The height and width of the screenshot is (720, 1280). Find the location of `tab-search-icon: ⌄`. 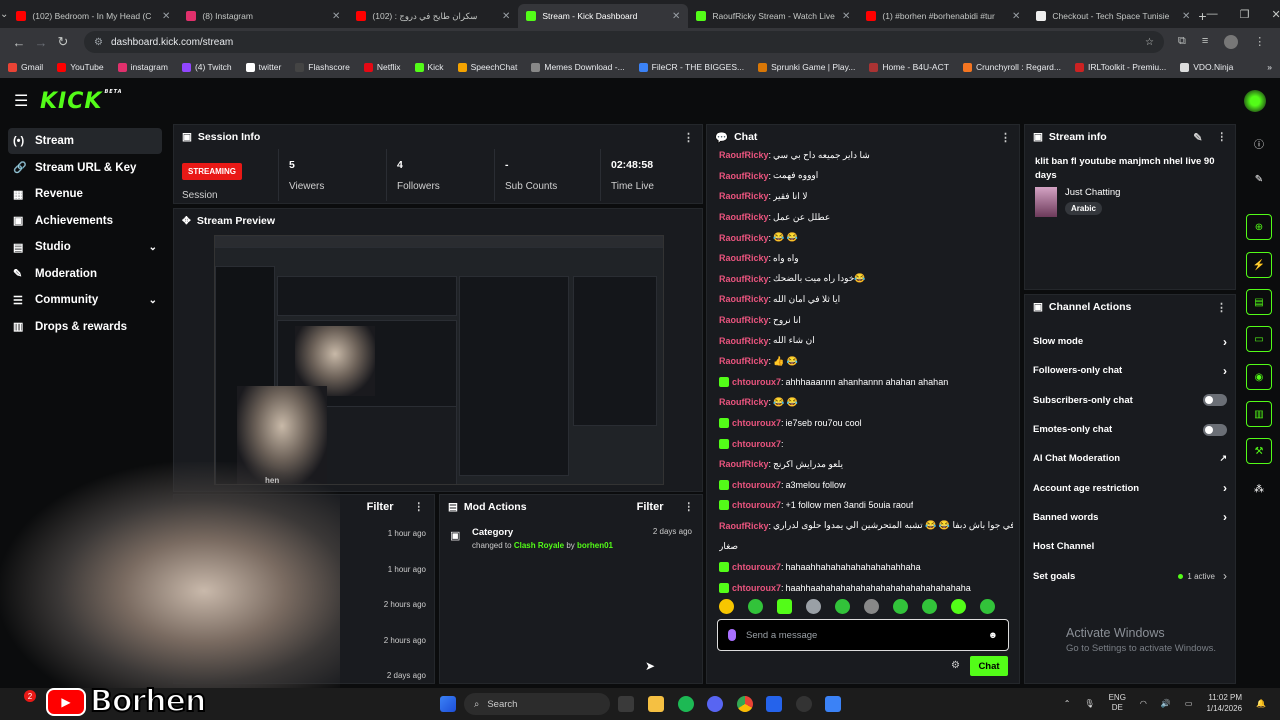

tab-search-icon: ⌄ is located at coordinates (4, 14).